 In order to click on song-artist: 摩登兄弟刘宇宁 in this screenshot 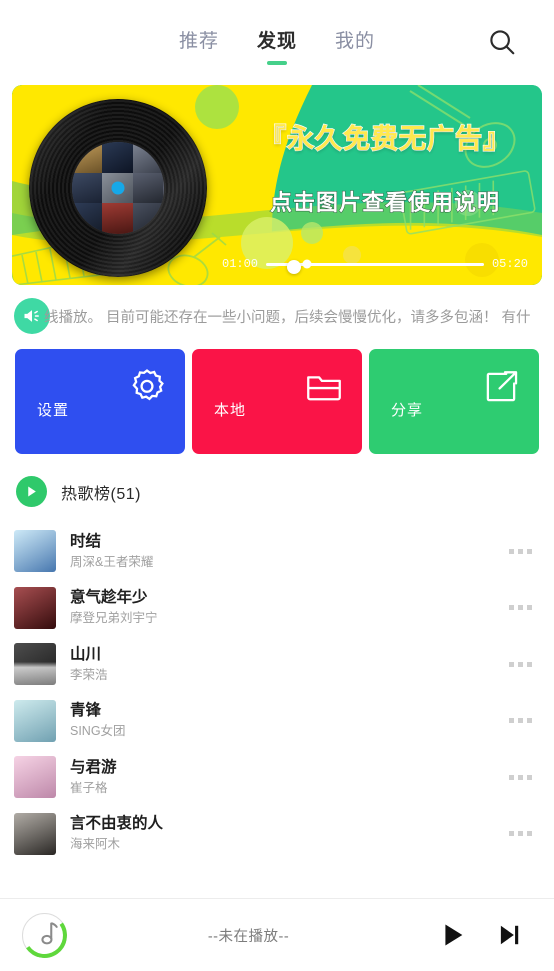, I will do `click(114, 618)`.